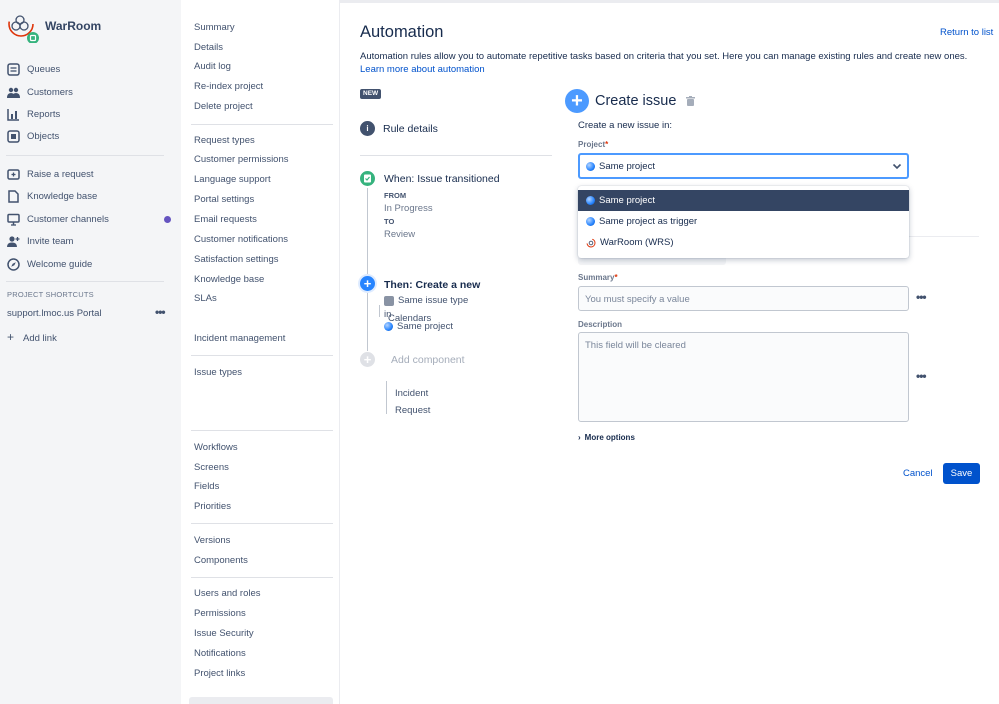 This screenshot has width=999, height=704. I want to click on hidden-field-edge, so click(652, 261).